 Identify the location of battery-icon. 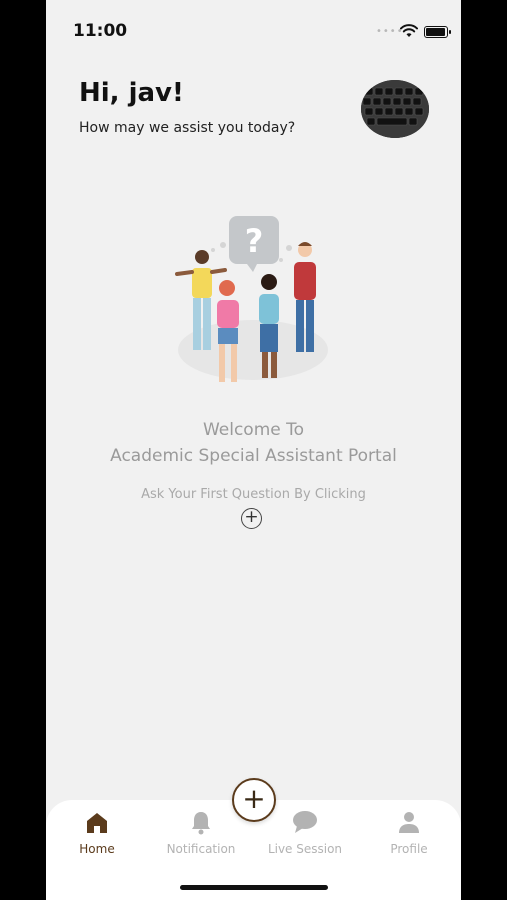
(437, 32).